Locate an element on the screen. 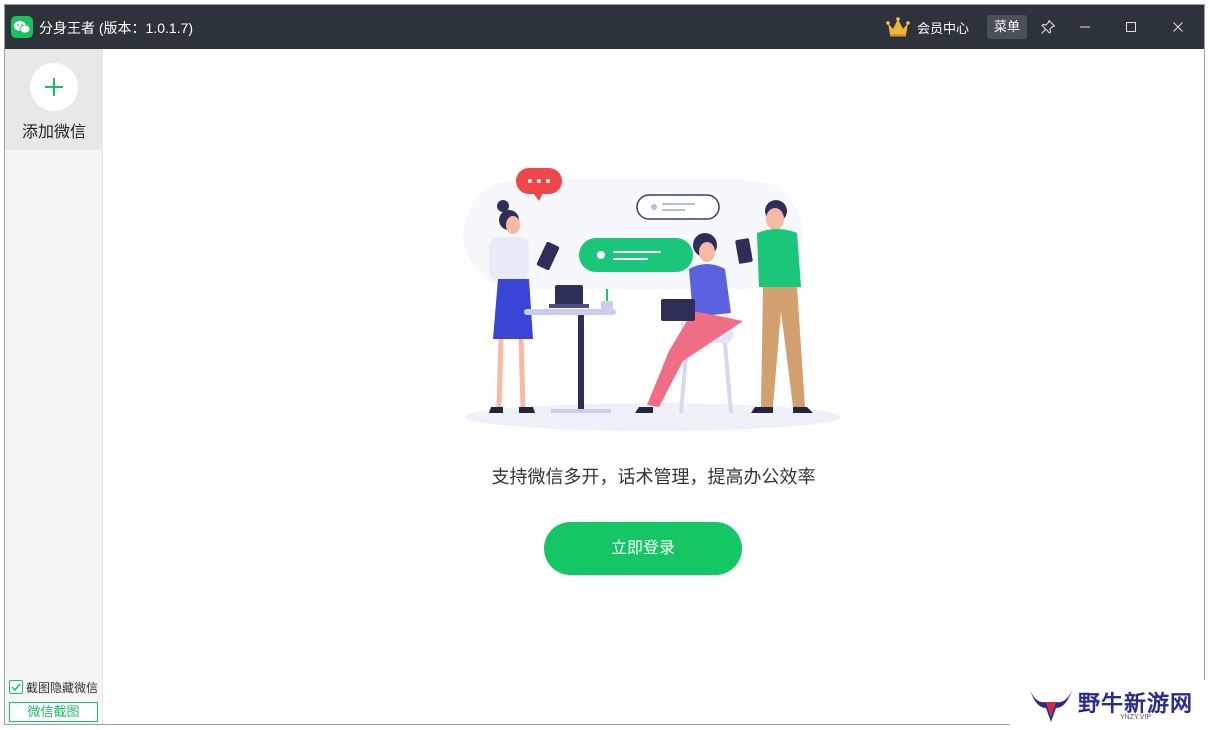  crown-icon is located at coordinates (898, 27).